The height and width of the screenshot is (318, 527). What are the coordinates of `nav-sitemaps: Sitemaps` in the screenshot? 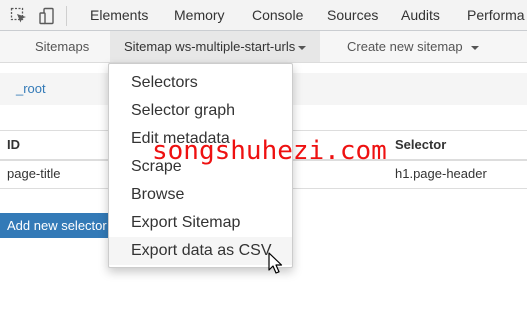 It's located at (62, 46).